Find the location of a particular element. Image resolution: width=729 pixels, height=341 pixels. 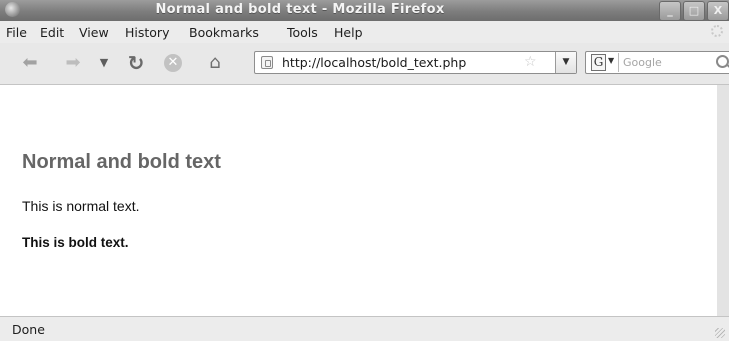

bookmark-star-icon: ☆ is located at coordinates (530, 62).